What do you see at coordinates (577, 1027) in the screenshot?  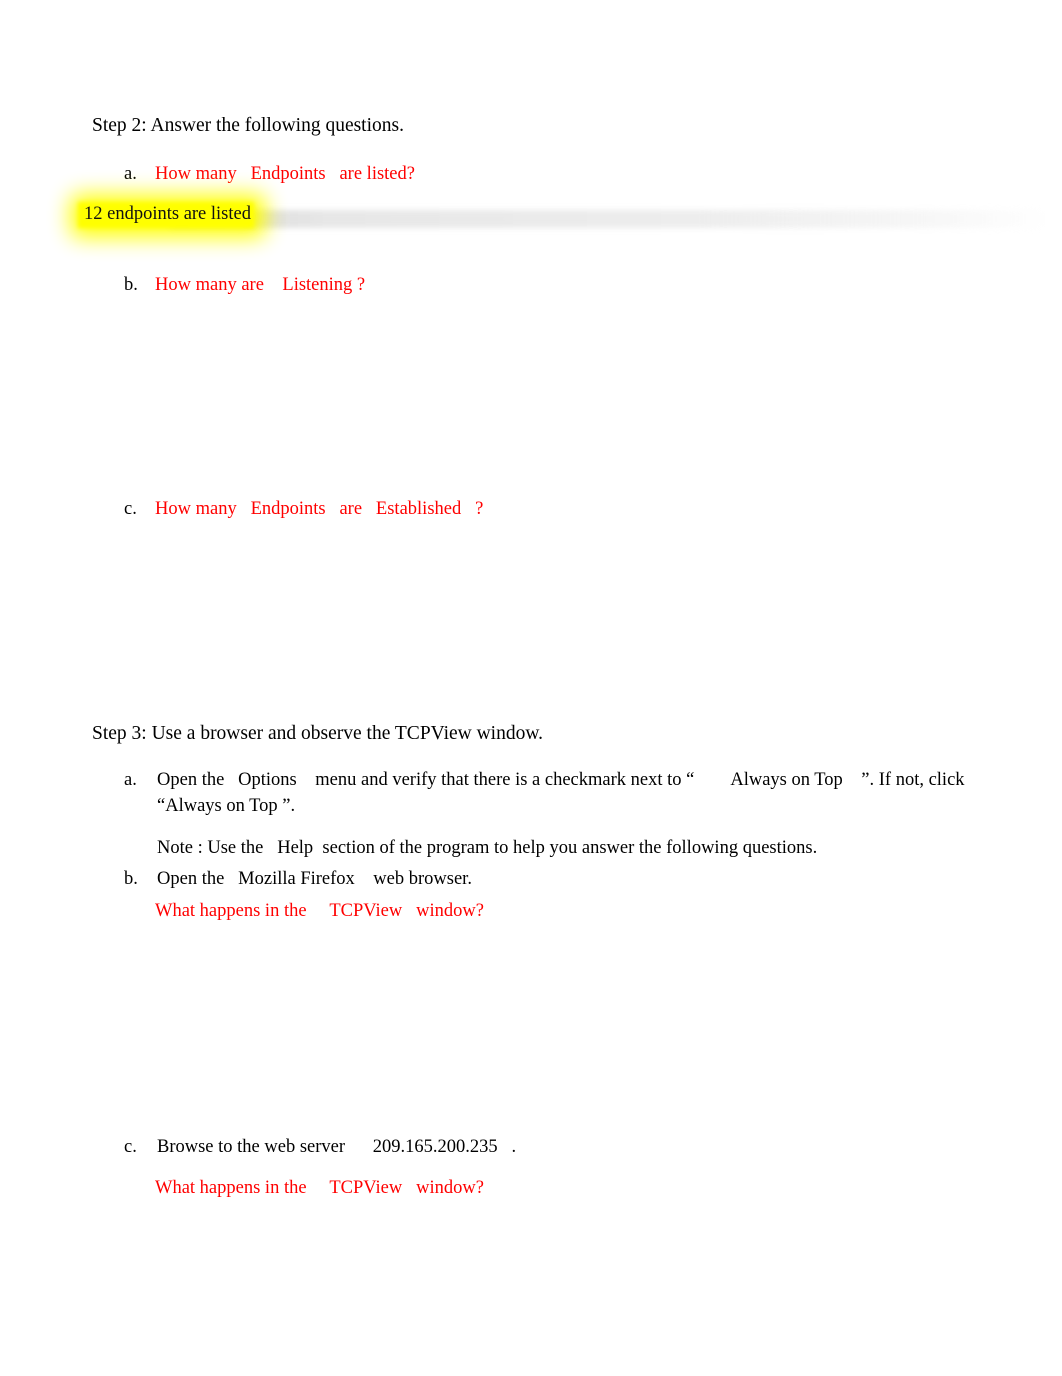 I see `step3-item-b-answer-space` at bounding box center [577, 1027].